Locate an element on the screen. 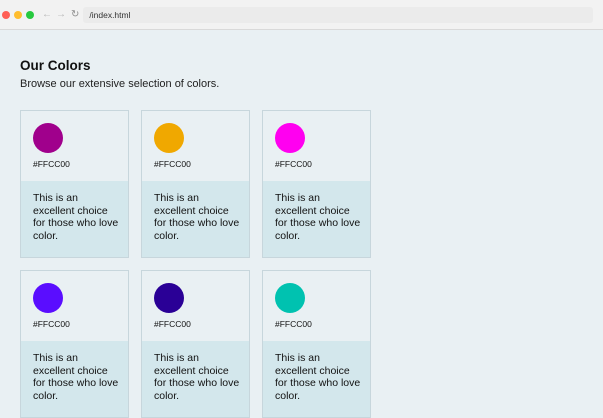 The width and height of the screenshot is (603, 418). back-arrow-icon: ← is located at coordinates (47, 14).